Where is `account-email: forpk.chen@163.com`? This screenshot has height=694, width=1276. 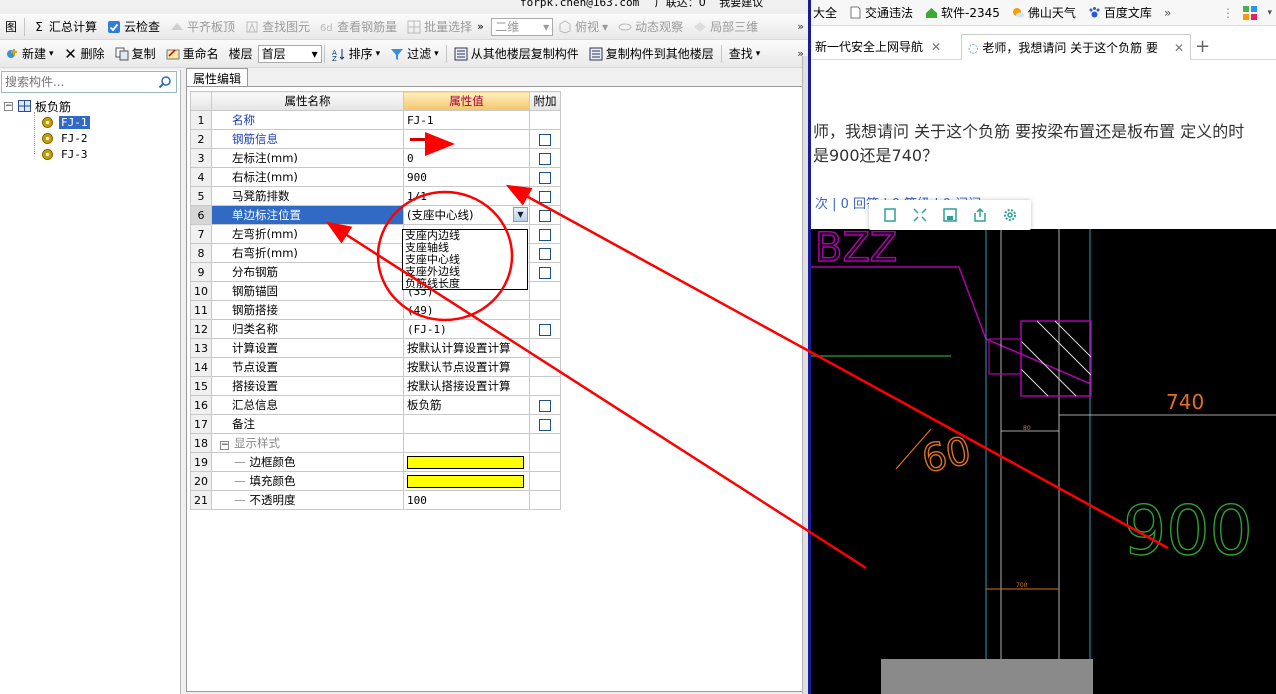 account-email: forpk.chen@163.com is located at coordinates (579, 4).